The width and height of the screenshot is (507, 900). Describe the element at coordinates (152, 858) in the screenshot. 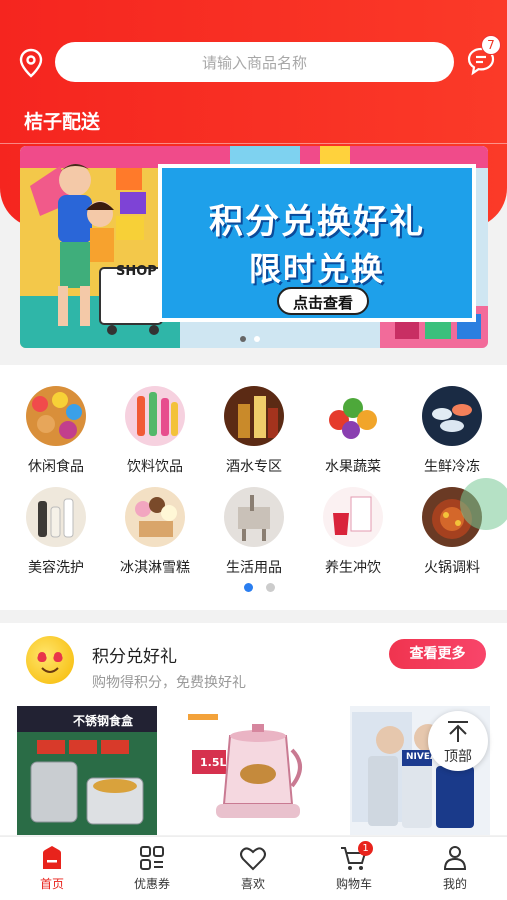

I see `coupon-icon` at that location.